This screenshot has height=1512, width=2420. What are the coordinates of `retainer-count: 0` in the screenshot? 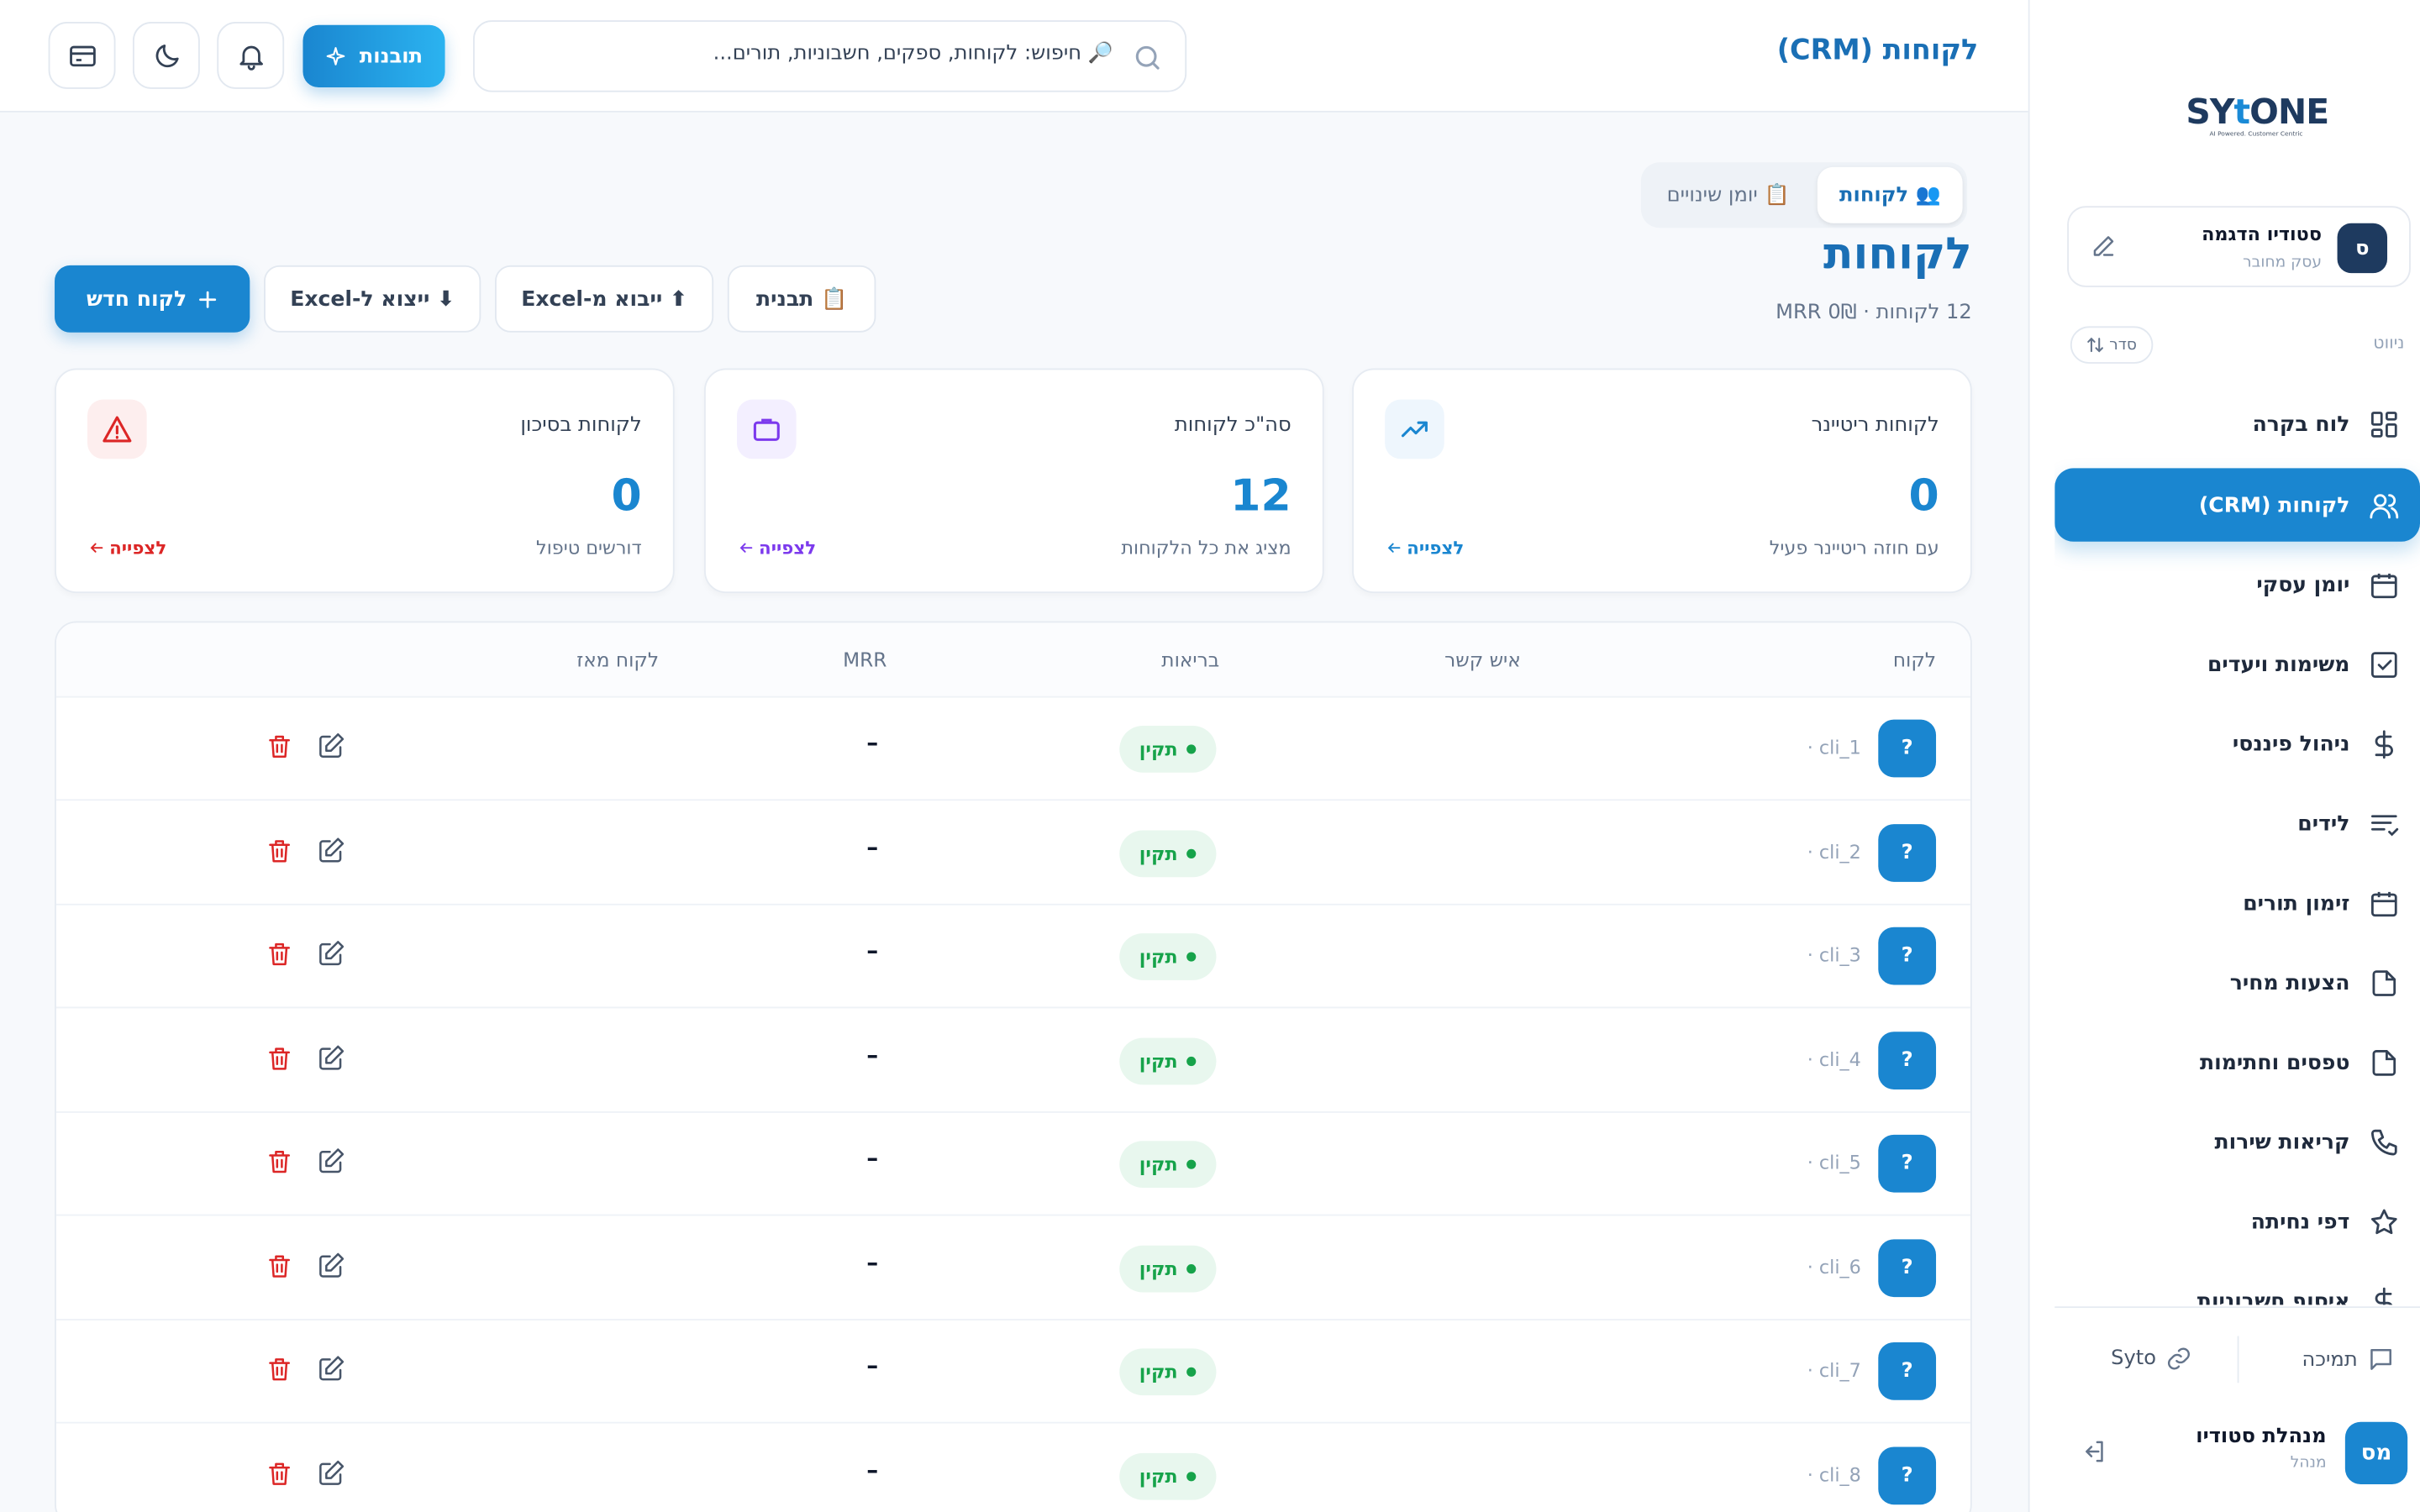 It's located at (1923, 496).